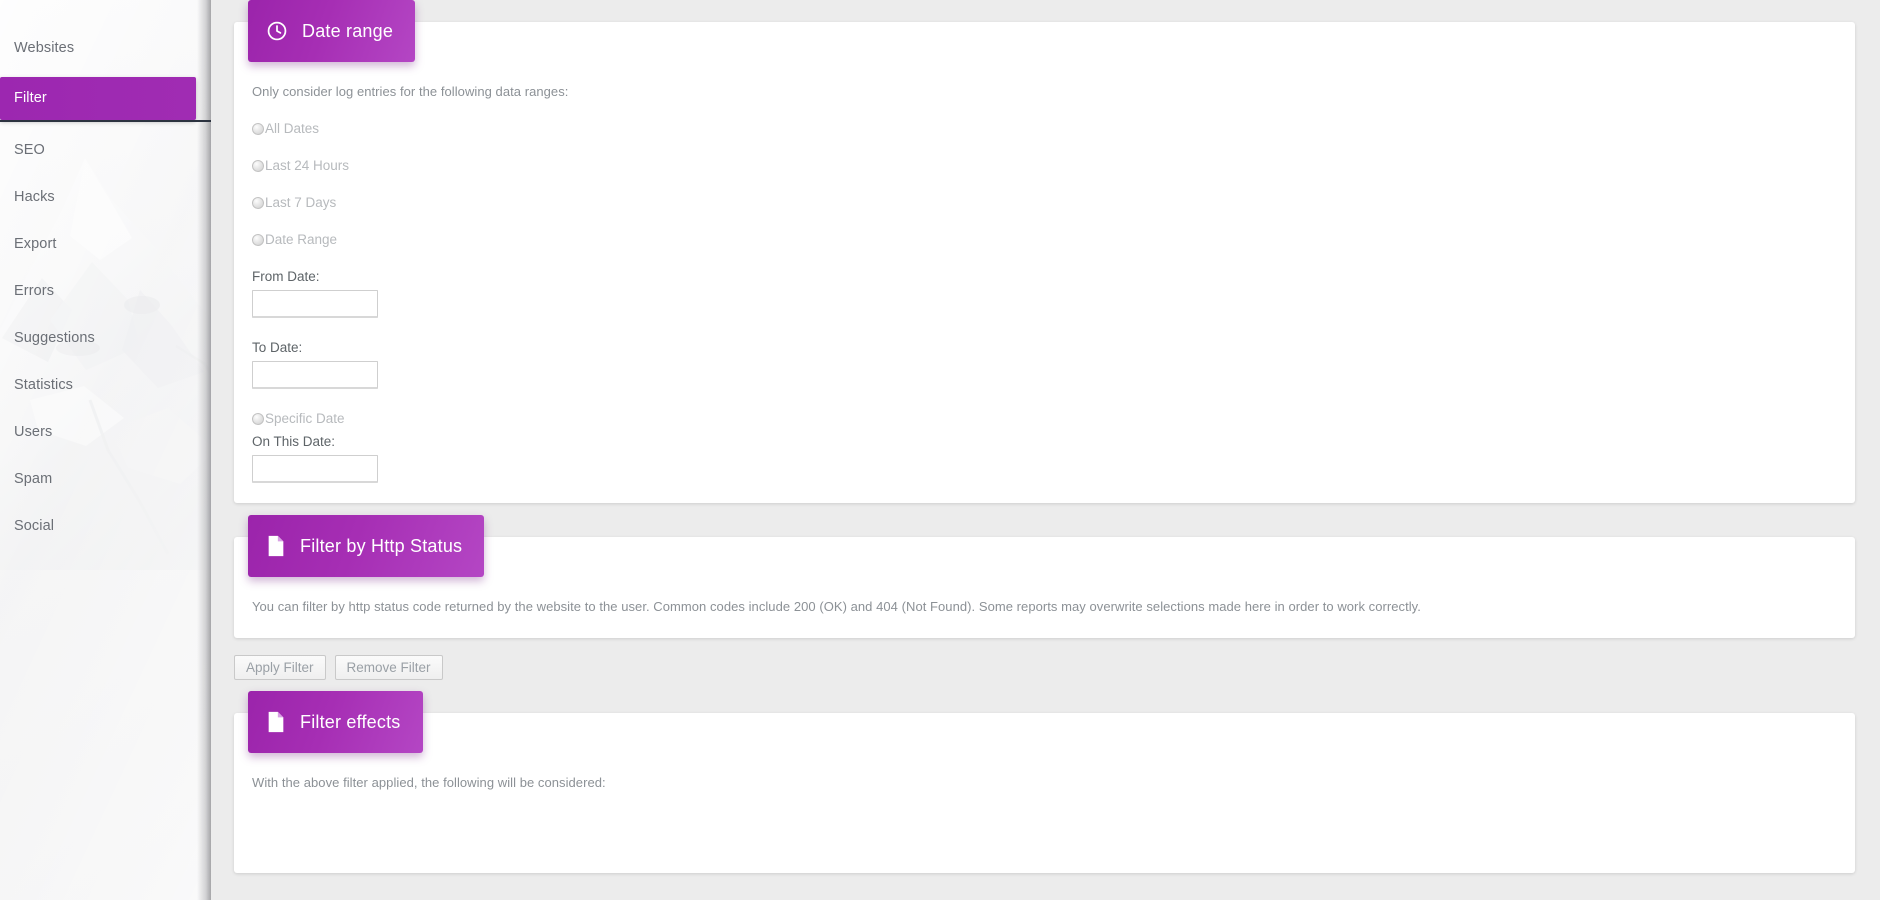 The height and width of the screenshot is (900, 1880). Describe the element at coordinates (277, 31) in the screenshot. I see `clock-icon` at that location.